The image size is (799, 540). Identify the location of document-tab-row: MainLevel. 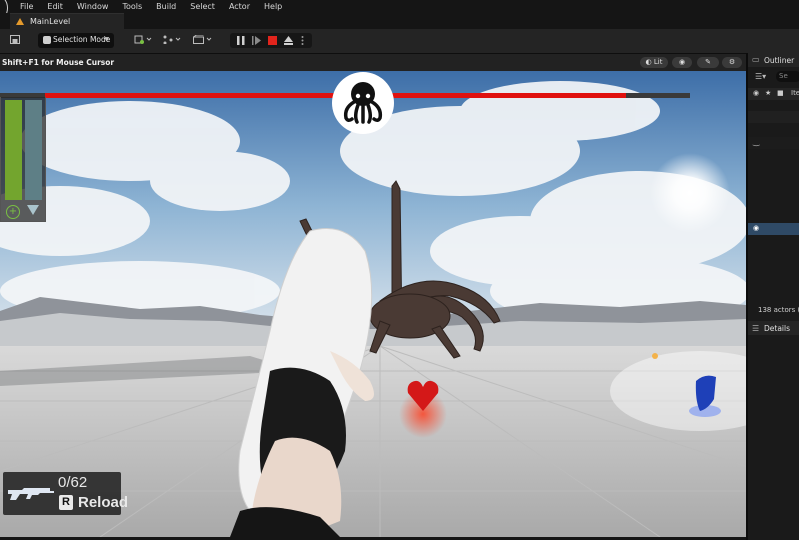
(399, 21).